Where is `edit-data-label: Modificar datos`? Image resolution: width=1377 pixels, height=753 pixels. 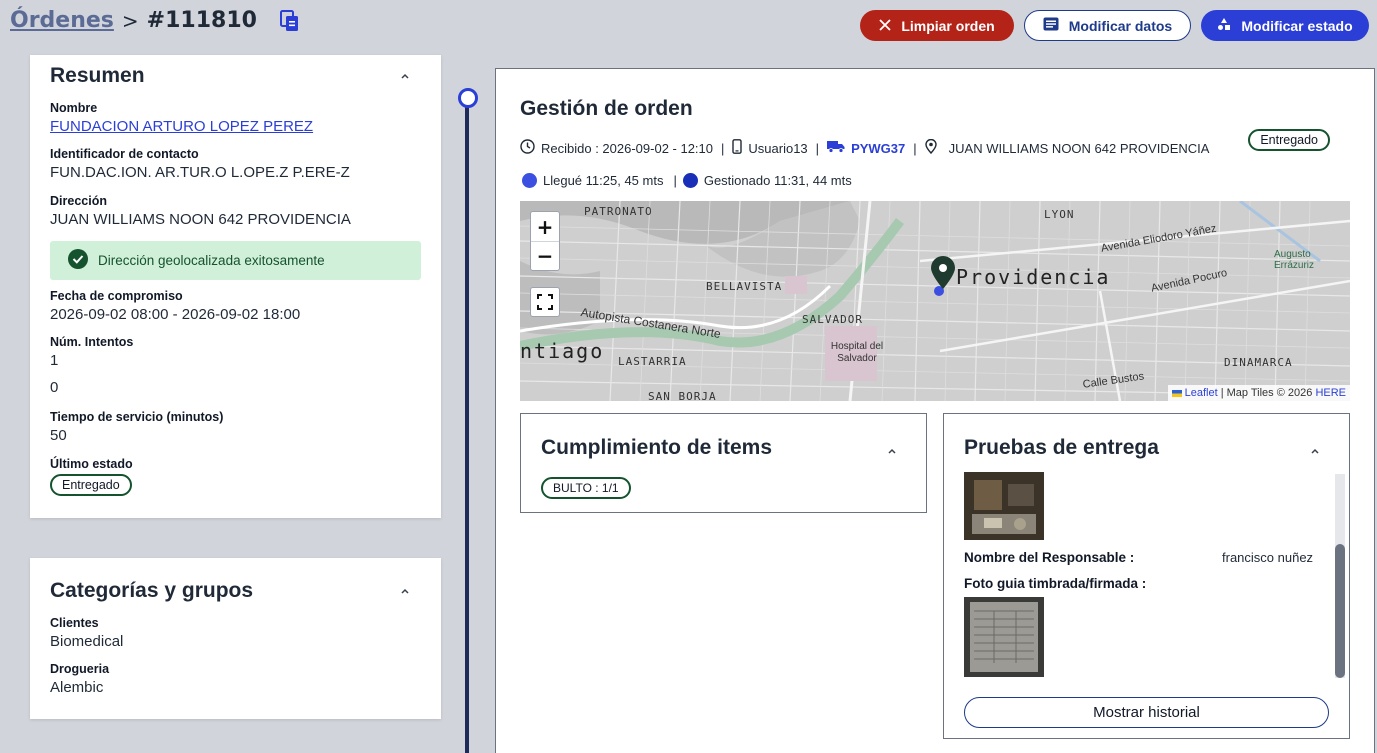 edit-data-label: Modificar datos is located at coordinates (1120, 25).